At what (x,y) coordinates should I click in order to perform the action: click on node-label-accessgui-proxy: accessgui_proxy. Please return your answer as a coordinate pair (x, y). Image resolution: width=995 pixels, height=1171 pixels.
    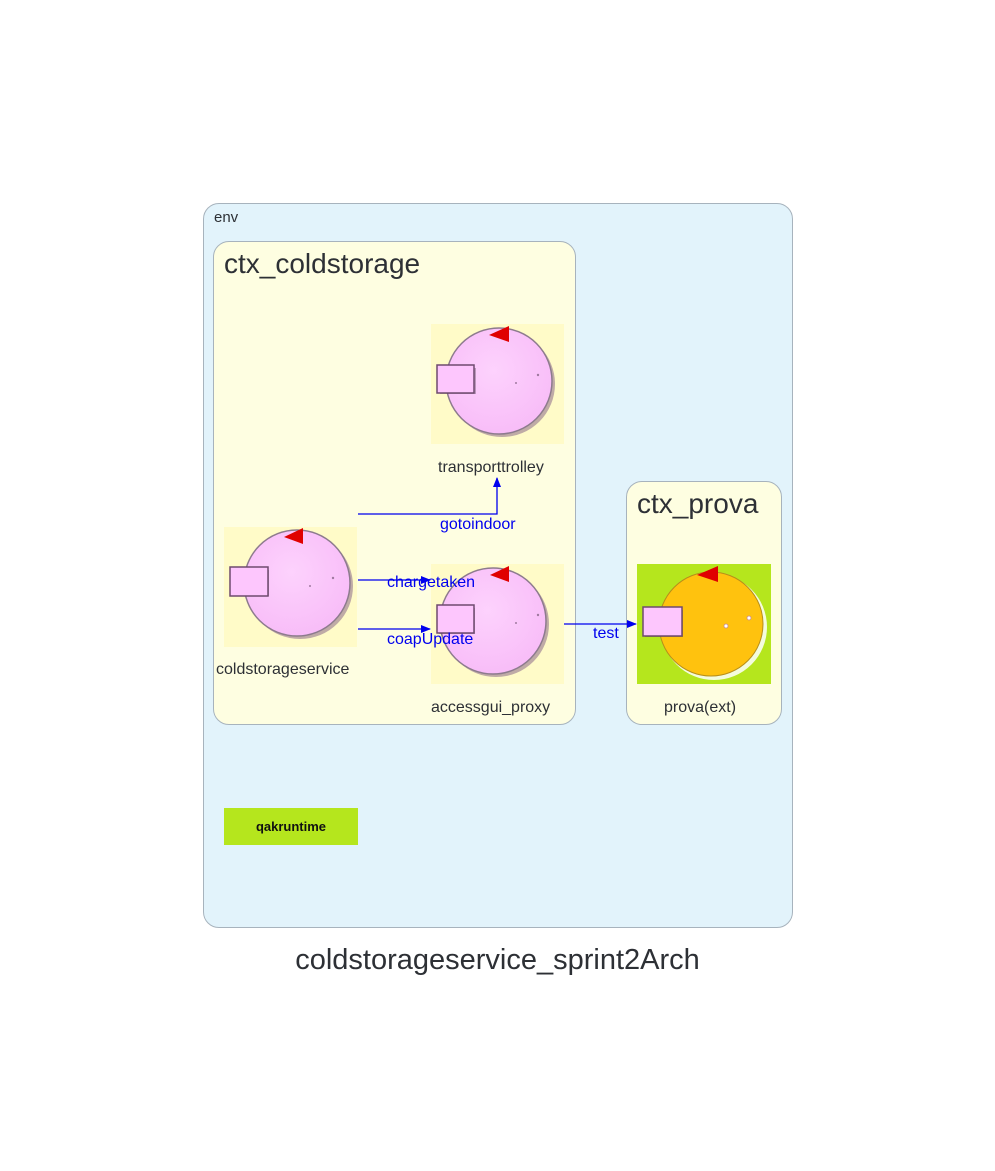
    Looking at the image, I should click on (491, 707).